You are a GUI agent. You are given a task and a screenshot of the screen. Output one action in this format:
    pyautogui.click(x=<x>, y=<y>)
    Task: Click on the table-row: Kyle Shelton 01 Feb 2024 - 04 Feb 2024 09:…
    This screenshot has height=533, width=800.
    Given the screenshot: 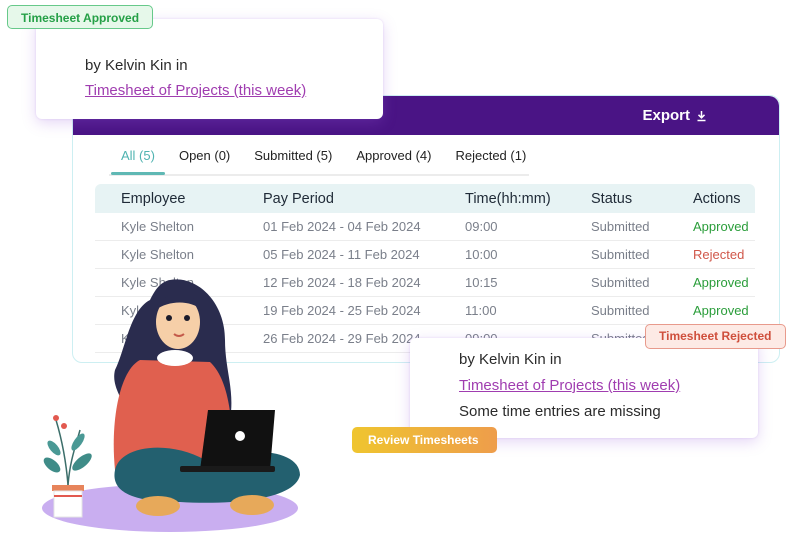 What is the action you would take?
    pyautogui.click(x=425, y=227)
    